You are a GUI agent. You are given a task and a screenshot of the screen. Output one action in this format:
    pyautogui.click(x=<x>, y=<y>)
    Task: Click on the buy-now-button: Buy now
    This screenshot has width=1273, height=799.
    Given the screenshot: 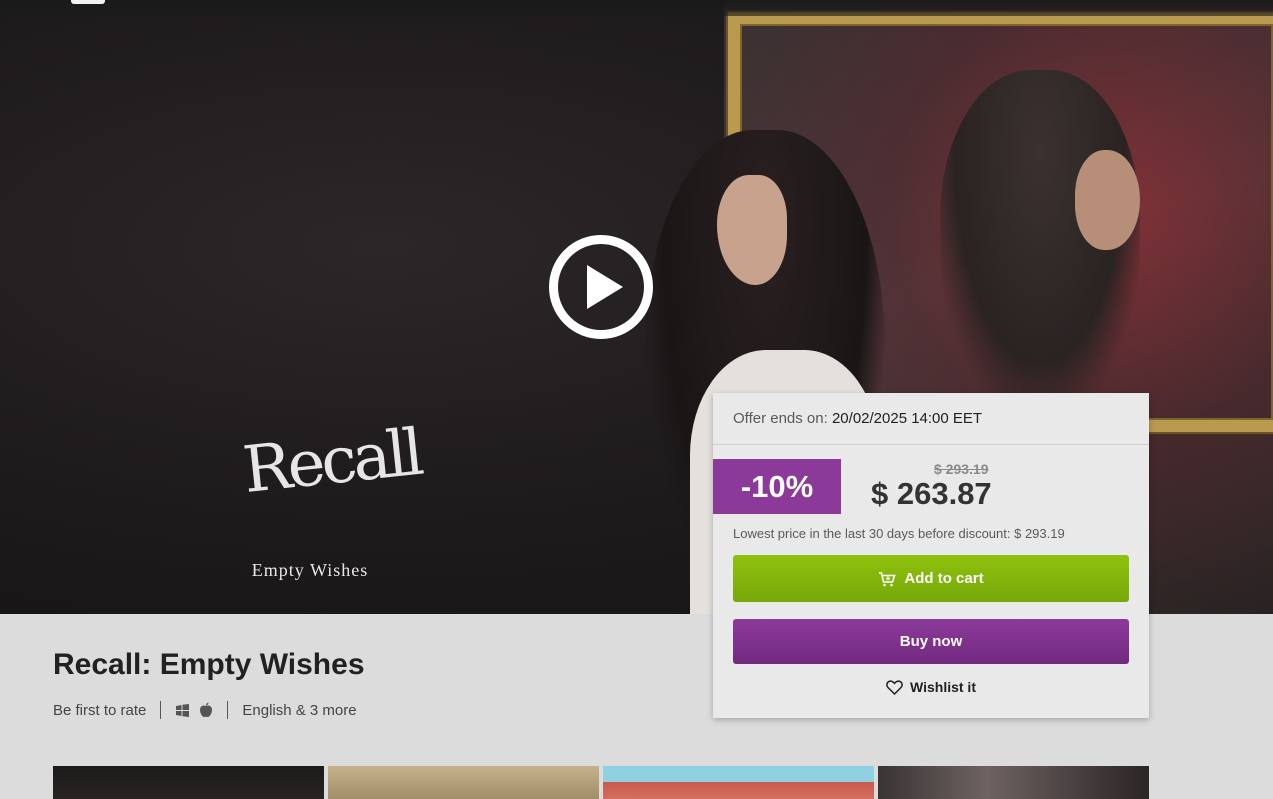 What is the action you would take?
    pyautogui.click(x=931, y=641)
    